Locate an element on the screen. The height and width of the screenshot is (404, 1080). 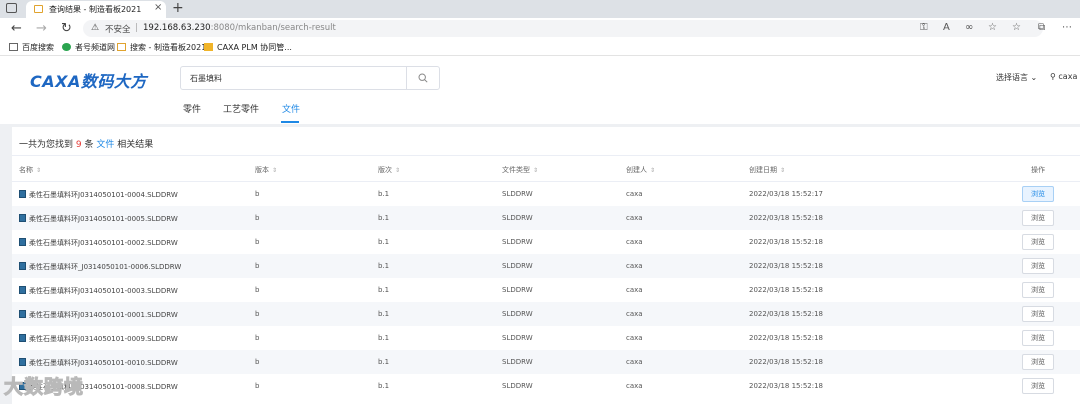
favorite-icon: ☆ is located at coordinates (992, 27).